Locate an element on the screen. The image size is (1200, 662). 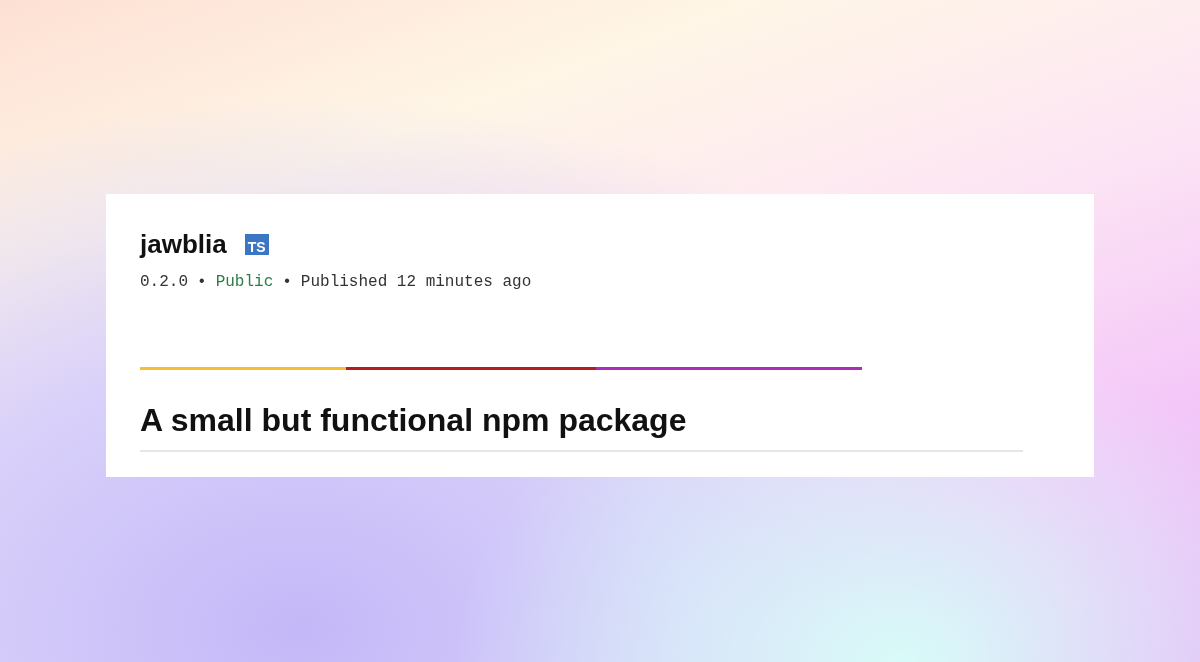
meta-text: Published 12 minutes ago is located at coordinates (416, 282).